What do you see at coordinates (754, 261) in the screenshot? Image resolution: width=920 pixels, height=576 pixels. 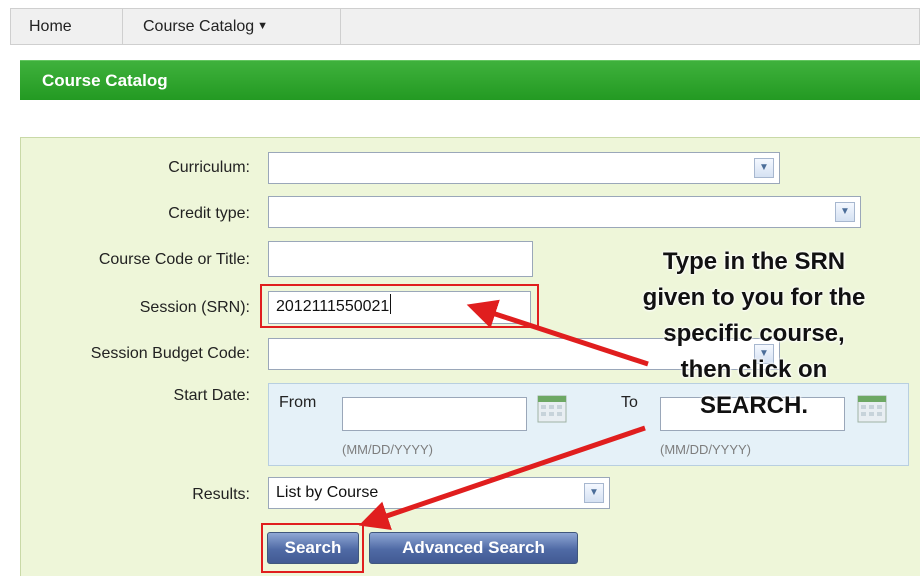 I see `instruction-line: Type in the SRN` at bounding box center [754, 261].